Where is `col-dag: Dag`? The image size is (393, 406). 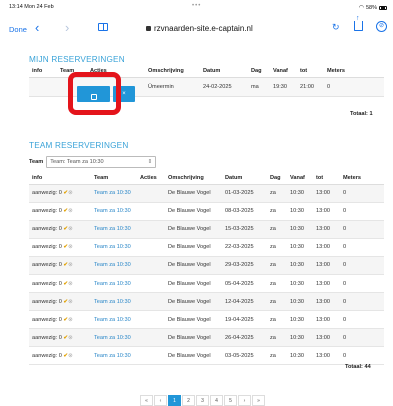 col-dag: Dag is located at coordinates (277, 178).